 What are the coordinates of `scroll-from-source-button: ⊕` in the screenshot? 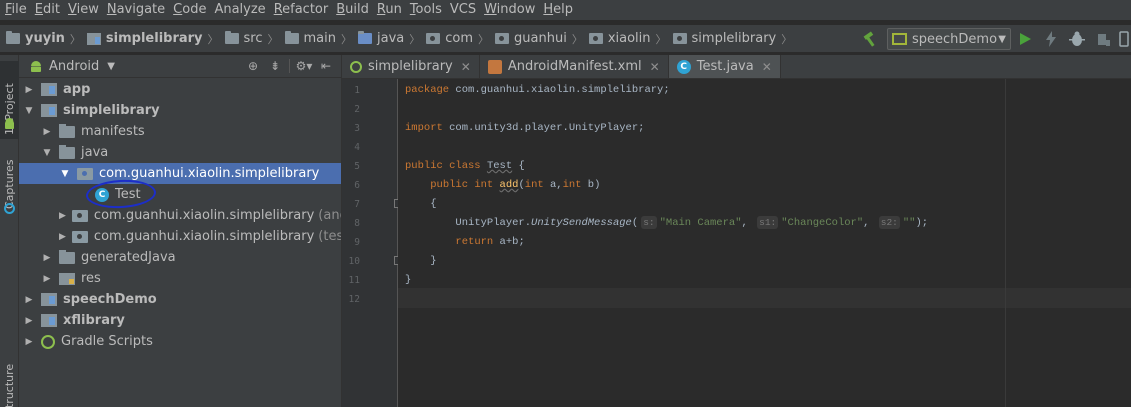 It's located at (253, 66).